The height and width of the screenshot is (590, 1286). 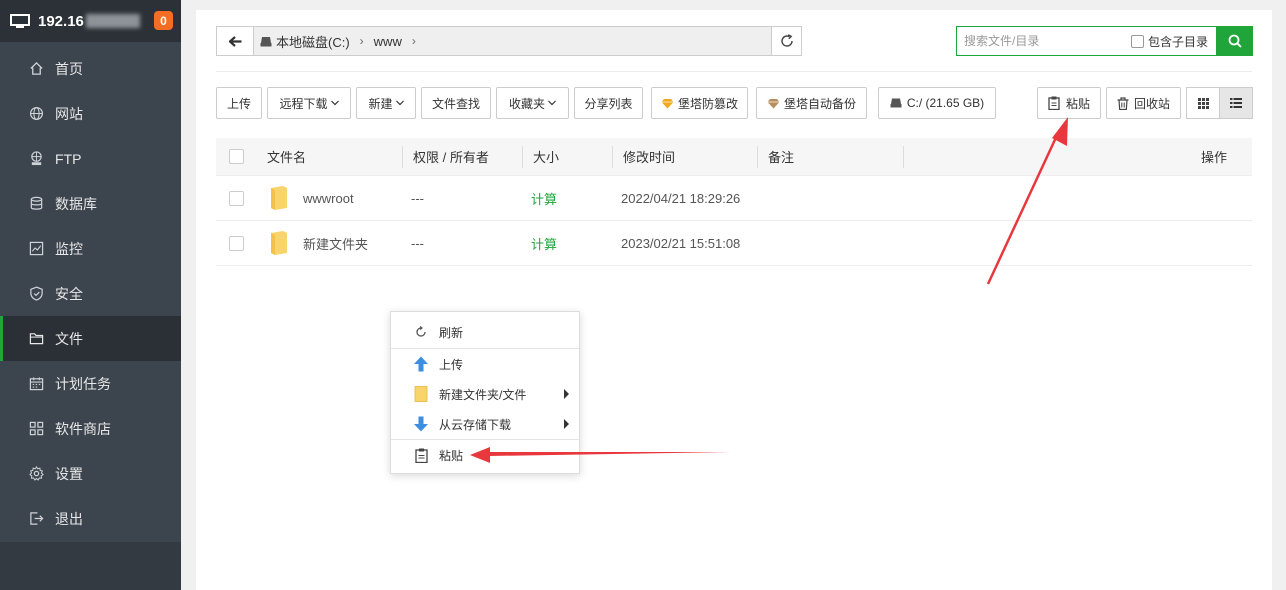 I want to click on select-all-checkbox, so click(x=236, y=156).